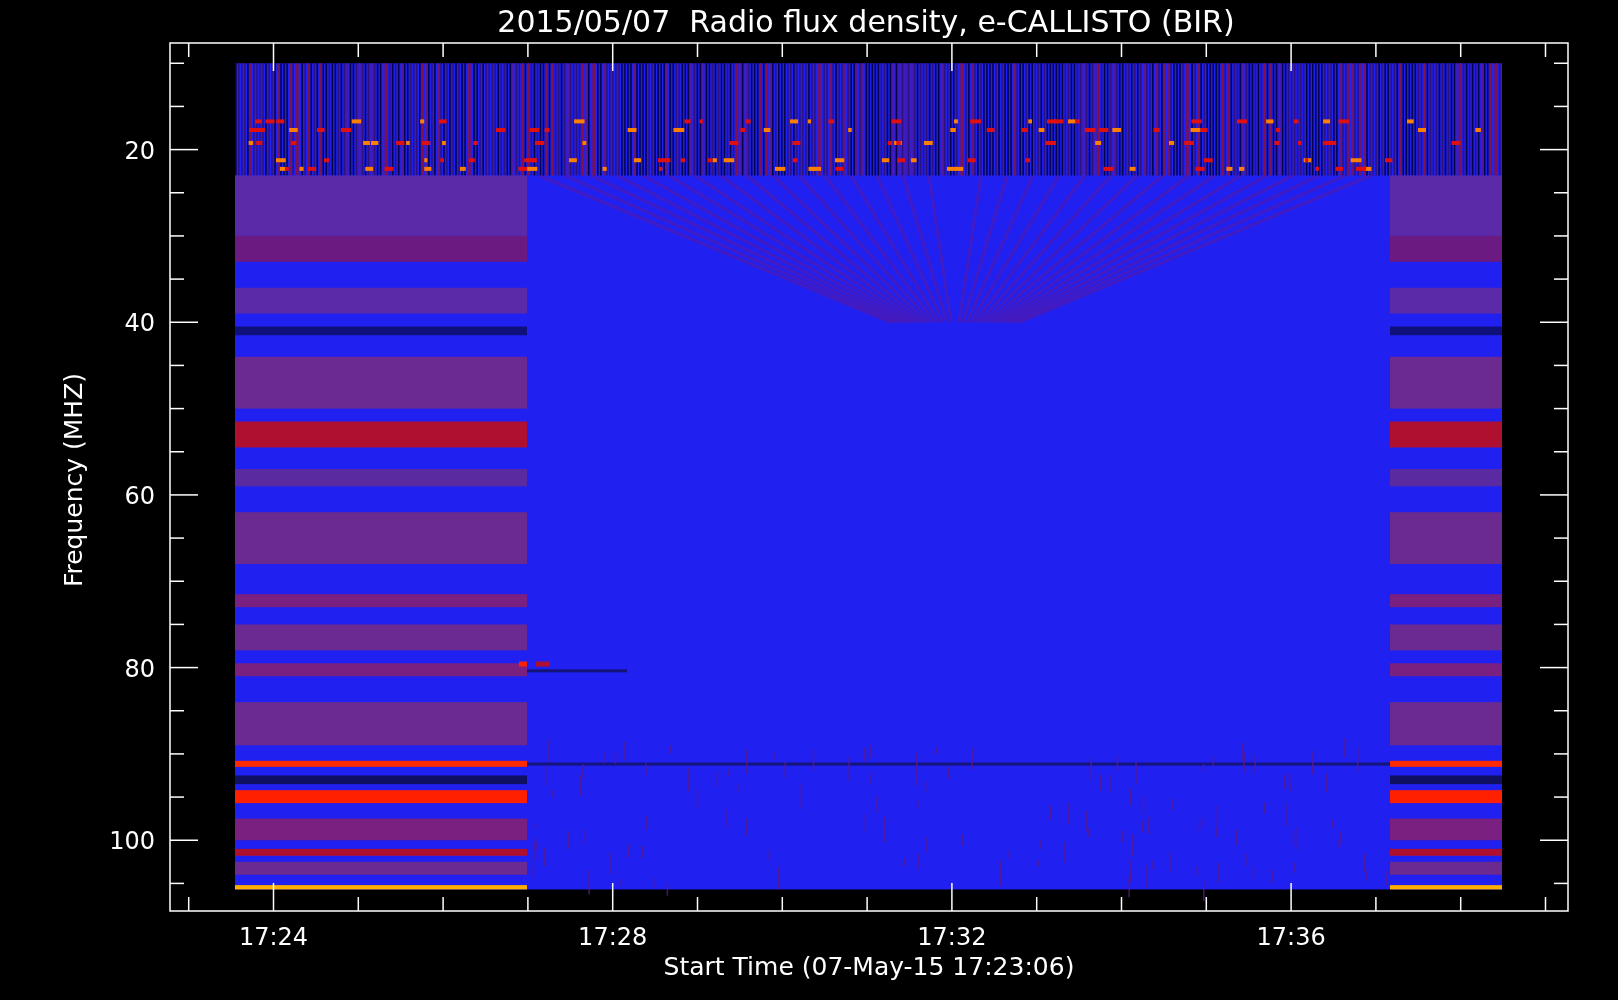  I want to click on x-tick-label: 17:28, so click(613, 937).